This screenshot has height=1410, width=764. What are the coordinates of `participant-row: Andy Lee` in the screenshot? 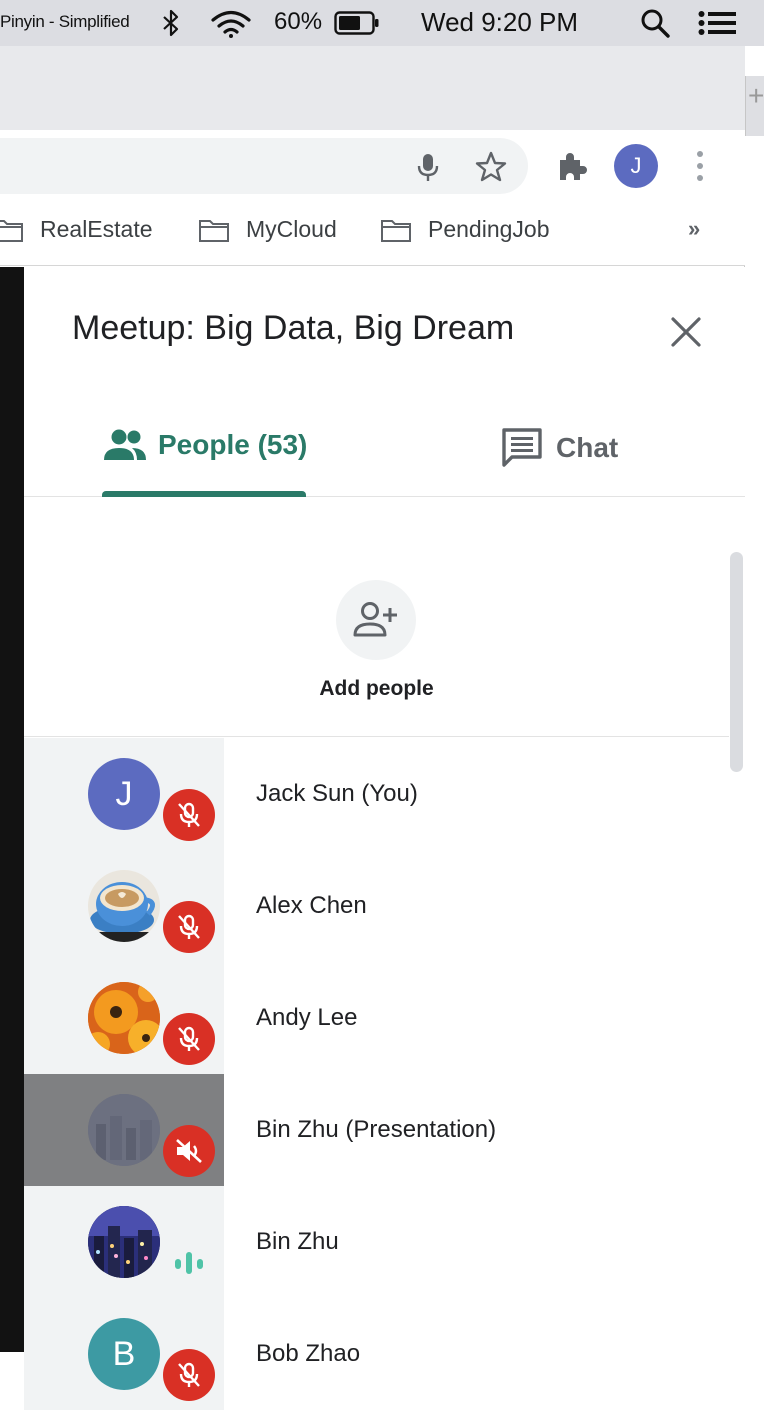 It's located at (376, 1018).